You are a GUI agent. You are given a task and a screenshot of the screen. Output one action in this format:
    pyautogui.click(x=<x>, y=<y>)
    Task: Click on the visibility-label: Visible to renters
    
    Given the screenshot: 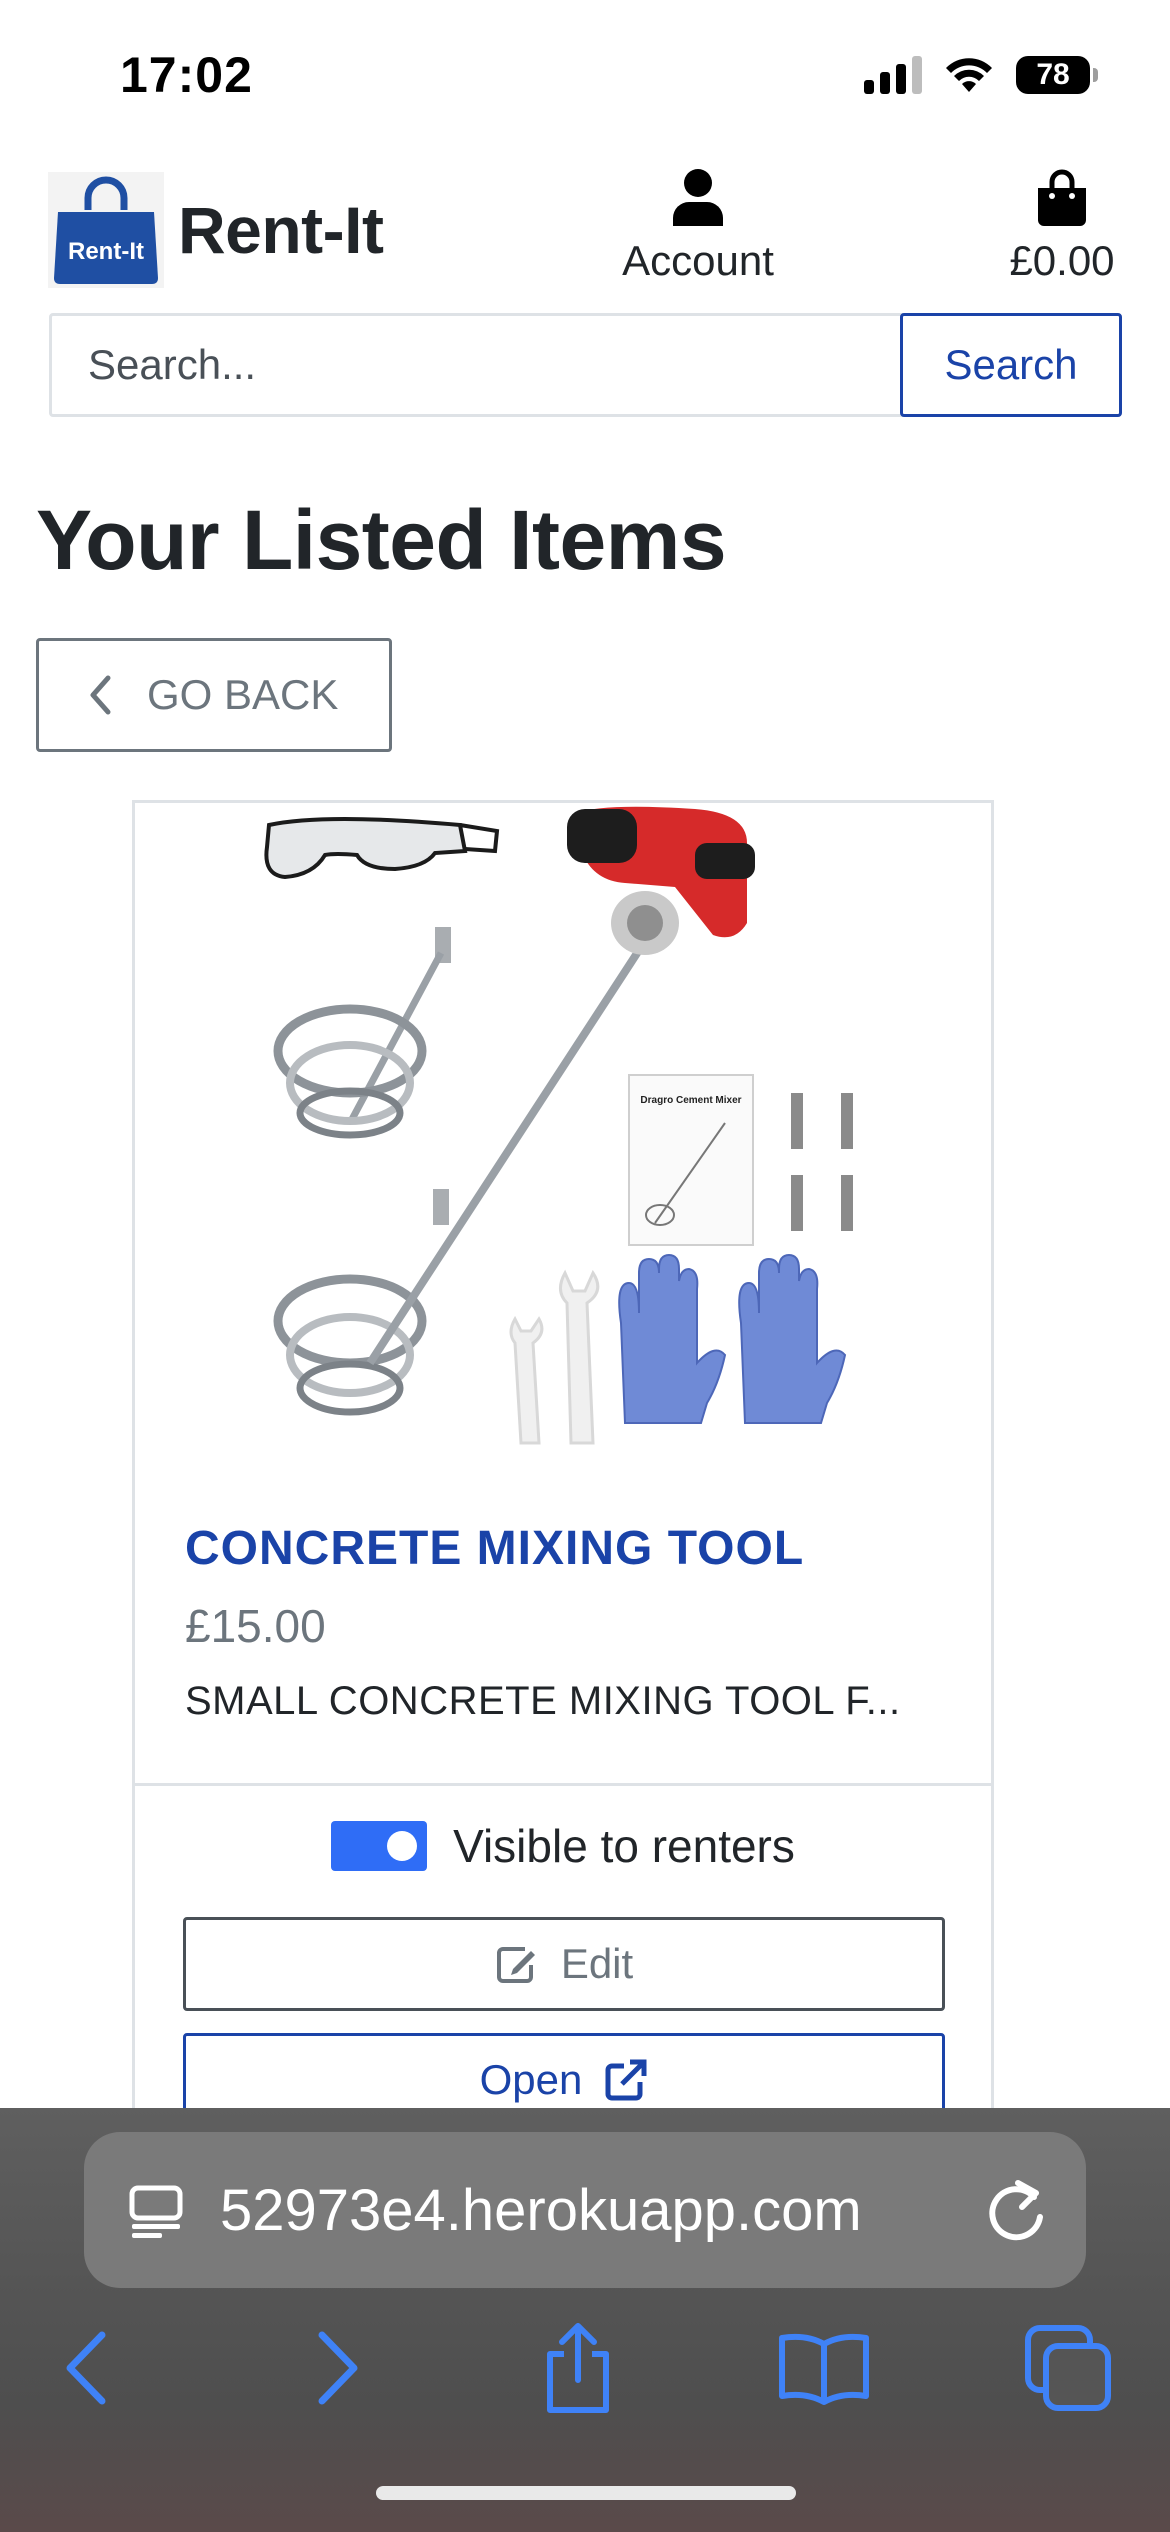 What is the action you would take?
    pyautogui.click(x=624, y=1846)
    